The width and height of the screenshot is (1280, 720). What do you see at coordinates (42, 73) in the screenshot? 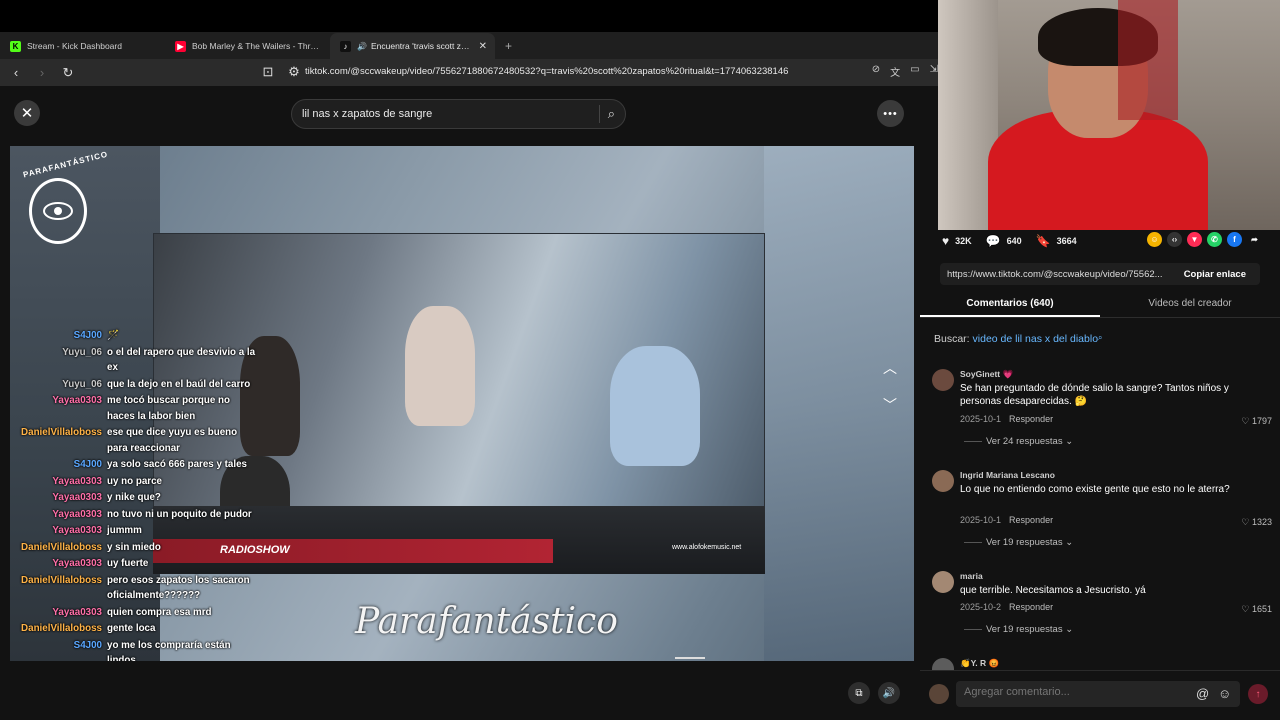
I see `forward-icon: ›` at bounding box center [42, 73].